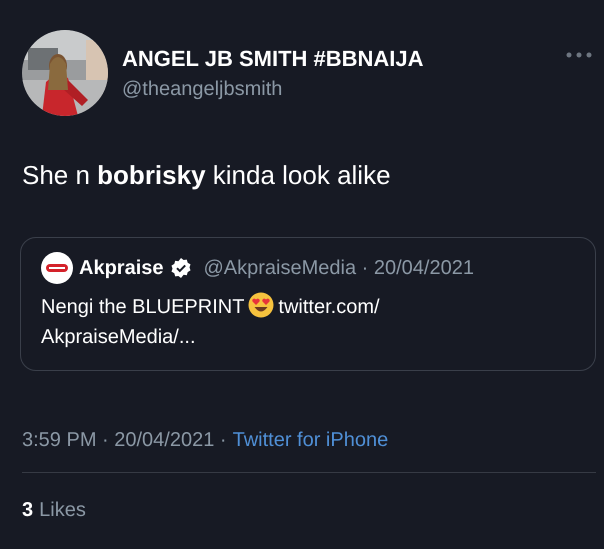 This screenshot has width=604, height=549. Describe the element at coordinates (337, 89) in the screenshot. I see `user-handle: @theangeljbsmith` at that location.